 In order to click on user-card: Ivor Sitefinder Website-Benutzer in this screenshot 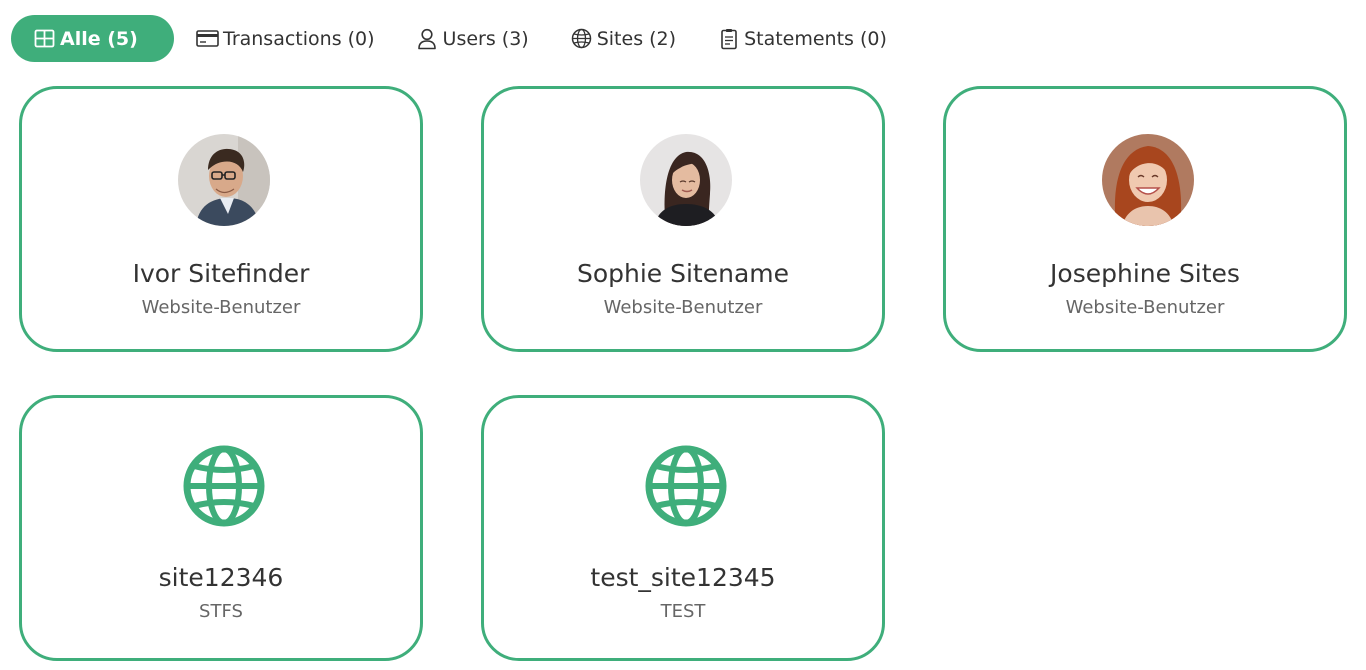, I will do `click(221, 219)`.